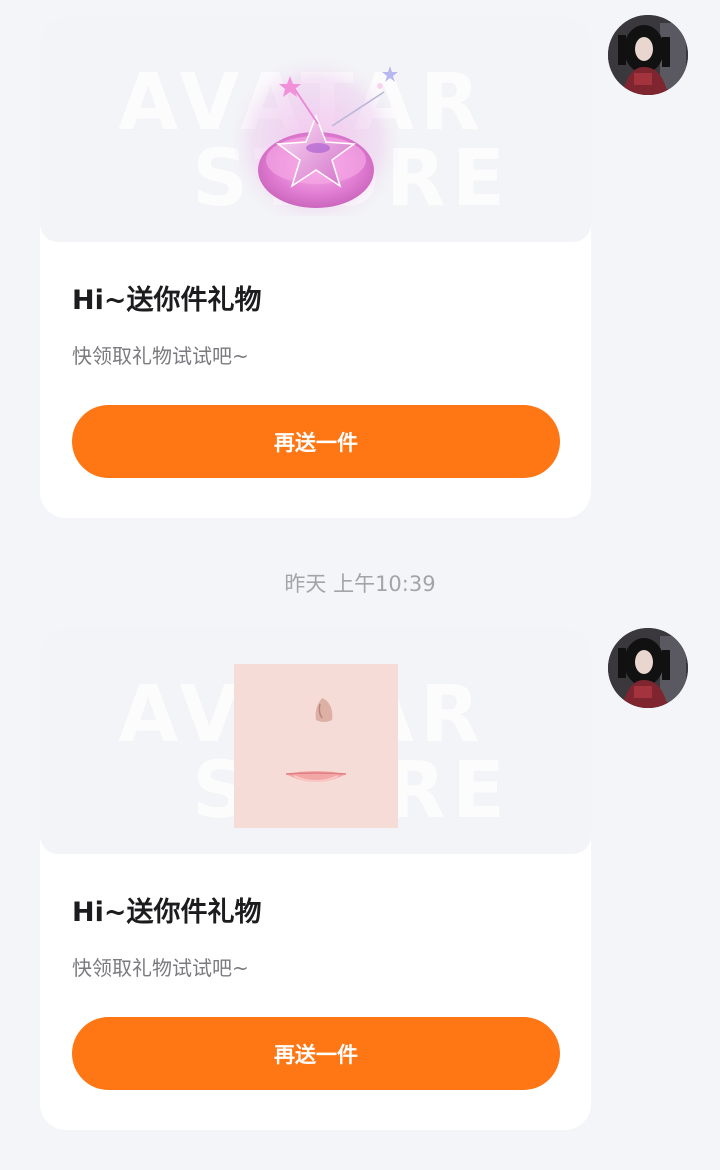  I want to click on message-timestamp: 昨天 上午10:39, so click(360, 584).